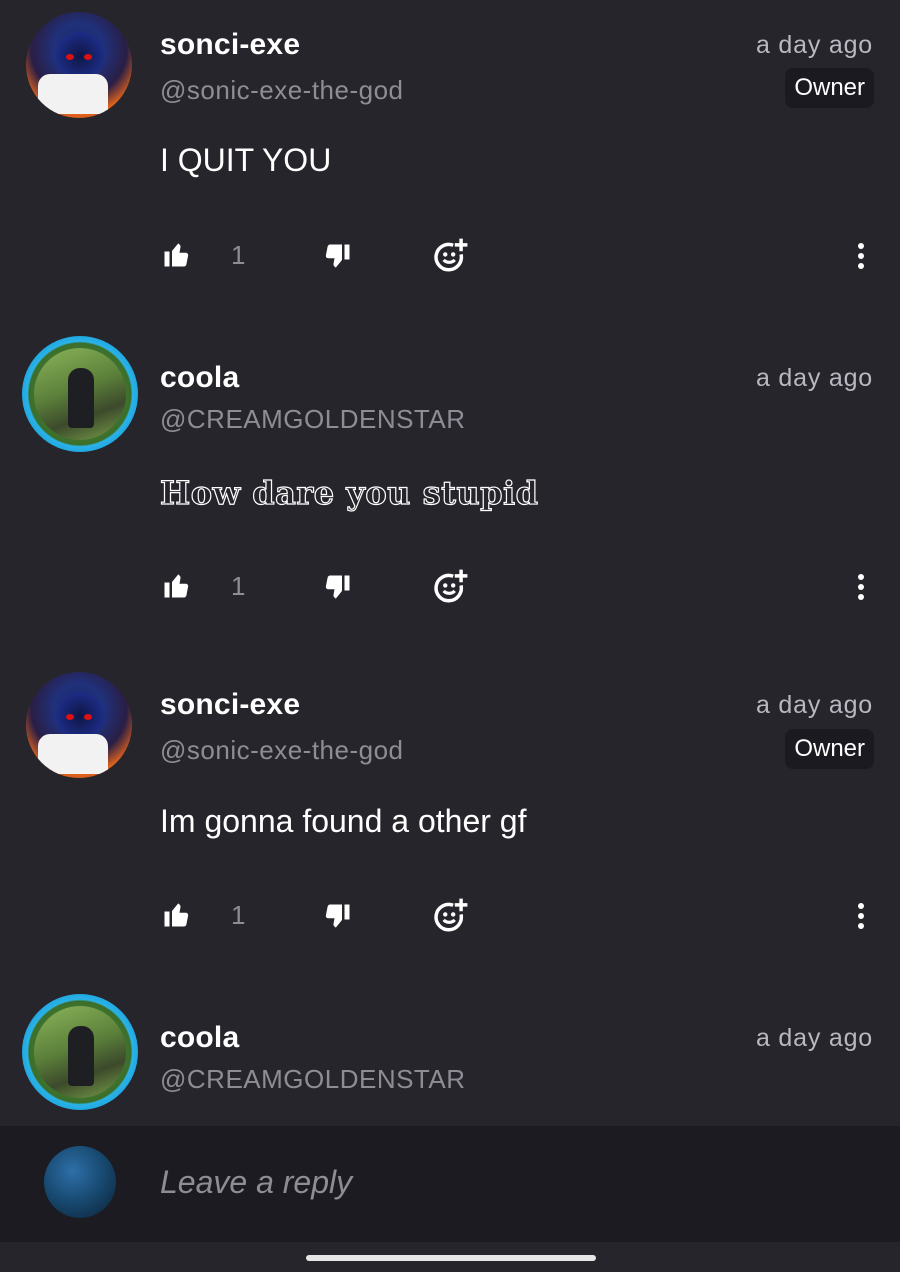 The image size is (900, 1272). What do you see at coordinates (343, 821) in the screenshot?
I see `comment-text: Im gonna found a other gf` at bounding box center [343, 821].